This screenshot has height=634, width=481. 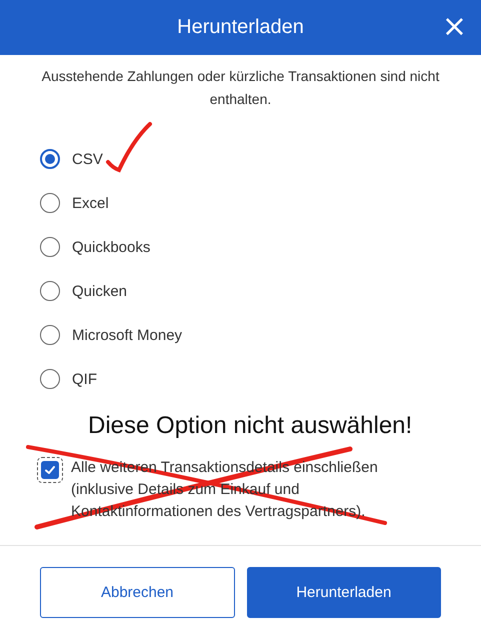 I want to click on radio-label: Excel, so click(x=90, y=203).